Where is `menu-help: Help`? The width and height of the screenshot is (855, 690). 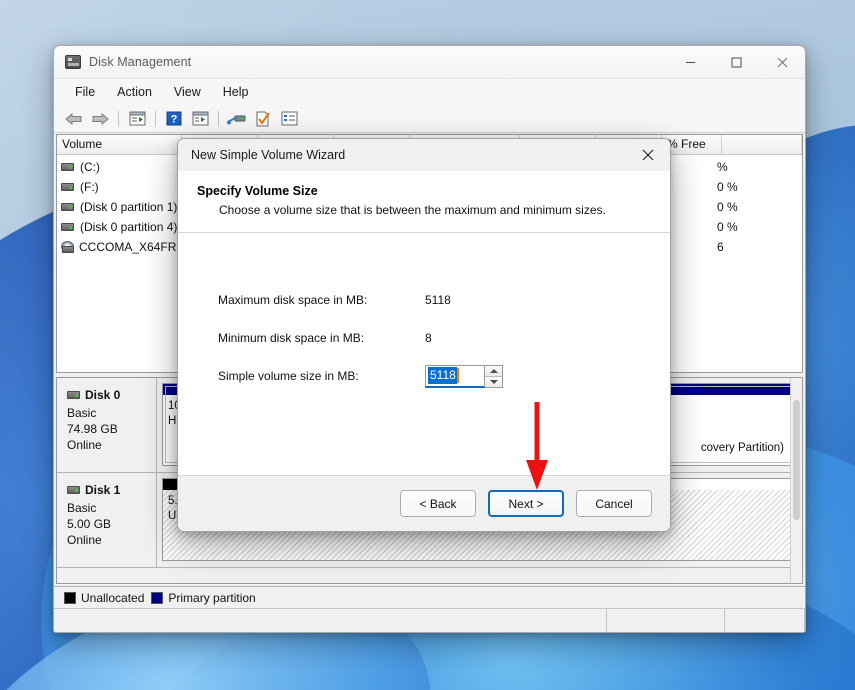 menu-help: Help is located at coordinates (236, 92).